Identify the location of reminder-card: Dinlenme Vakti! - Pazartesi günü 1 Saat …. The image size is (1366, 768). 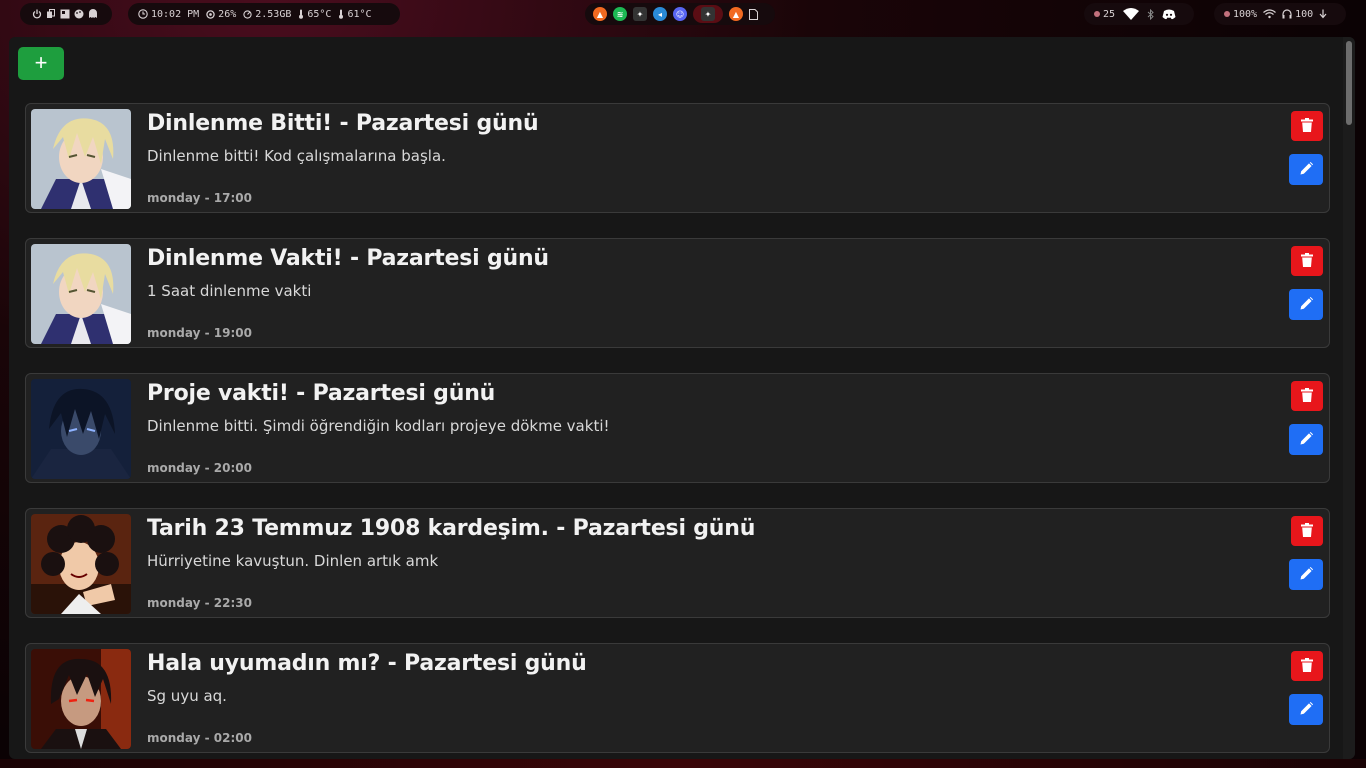
(677, 293).